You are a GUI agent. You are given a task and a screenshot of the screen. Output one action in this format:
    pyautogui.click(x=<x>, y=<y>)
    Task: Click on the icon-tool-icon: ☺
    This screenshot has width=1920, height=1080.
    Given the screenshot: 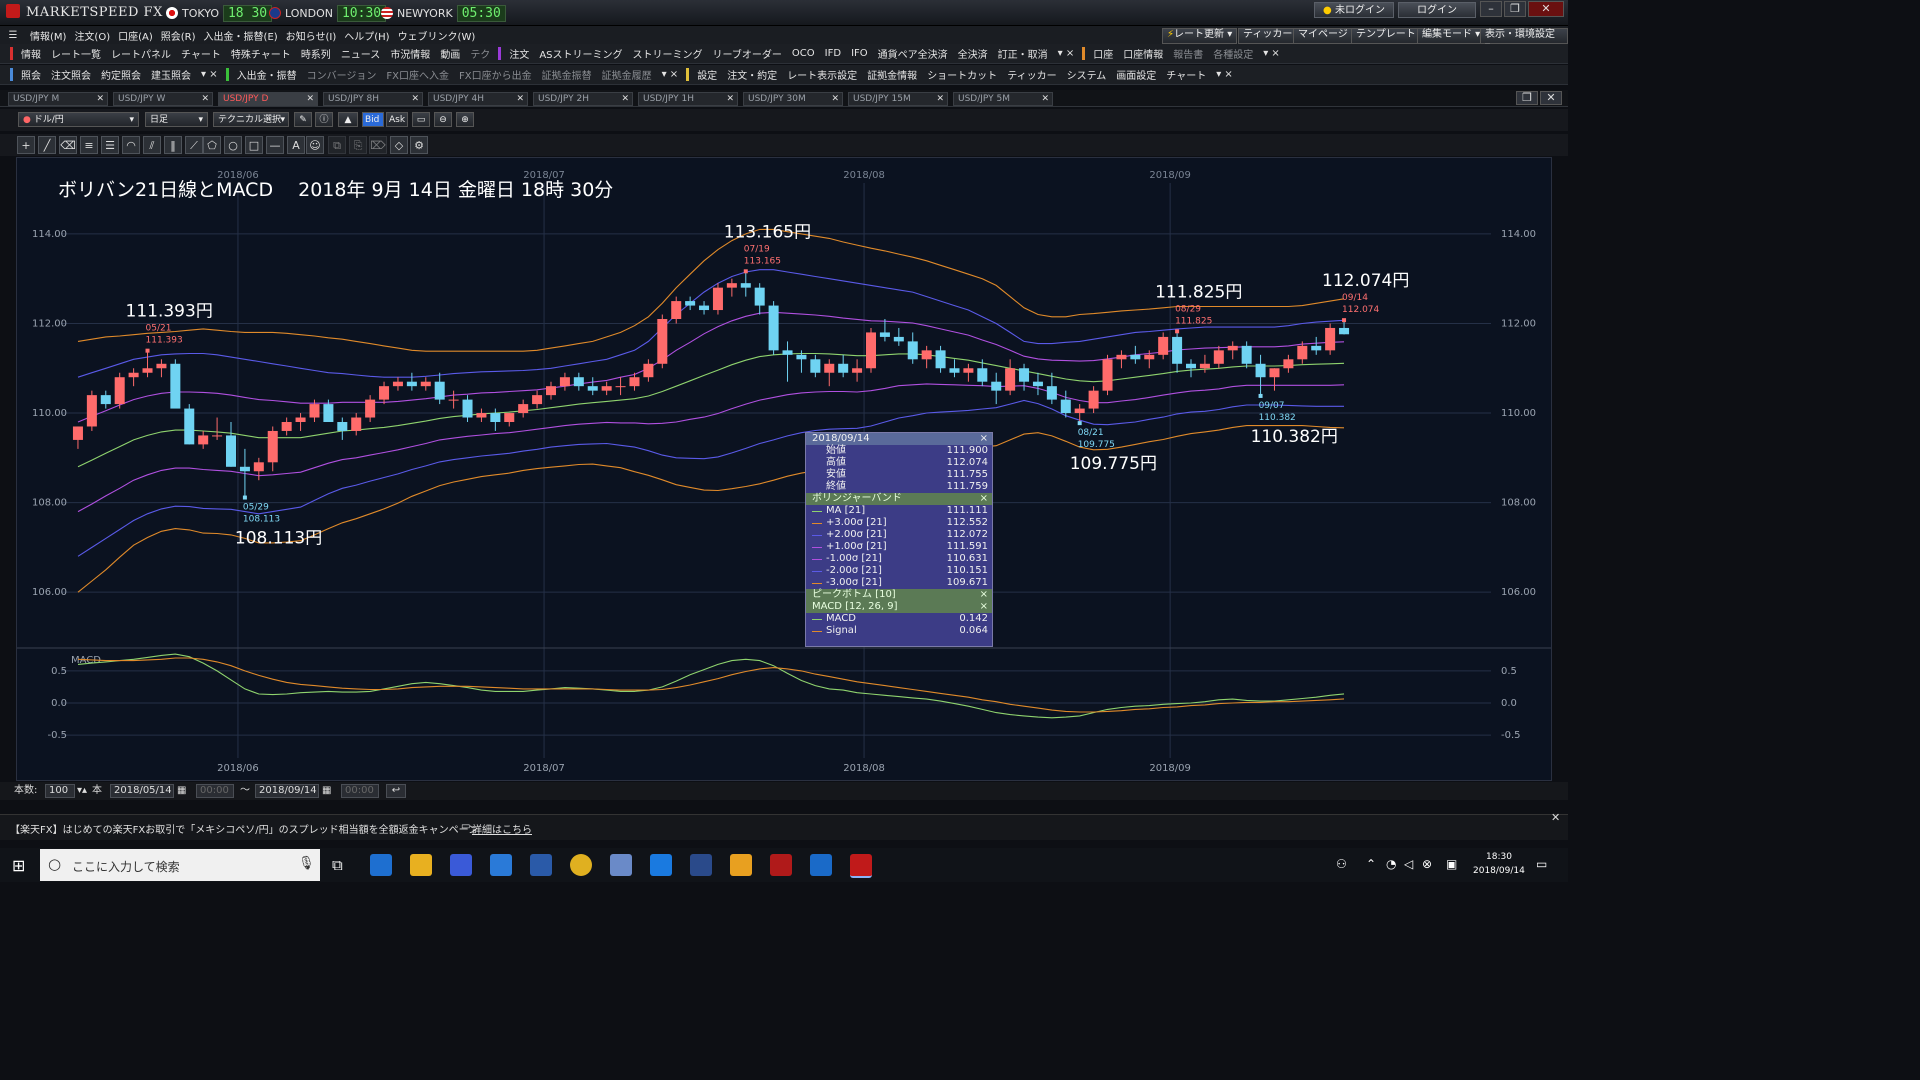 What is the action you would take?
    pyautogui.click(x=315, y=145)
    